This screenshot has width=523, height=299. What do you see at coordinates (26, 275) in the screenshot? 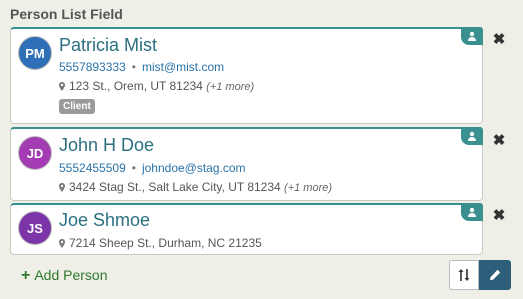
I see `plus-icon: +` at bounding box center [26, 275].